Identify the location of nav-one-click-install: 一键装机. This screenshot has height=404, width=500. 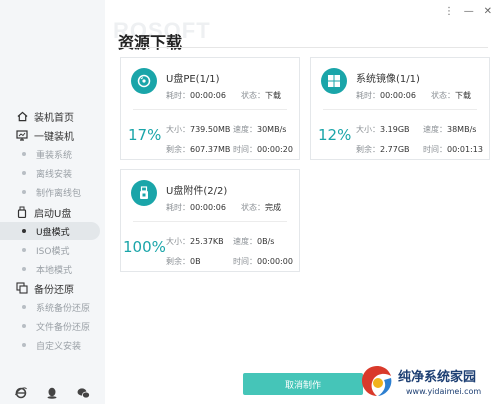
(52, 135).